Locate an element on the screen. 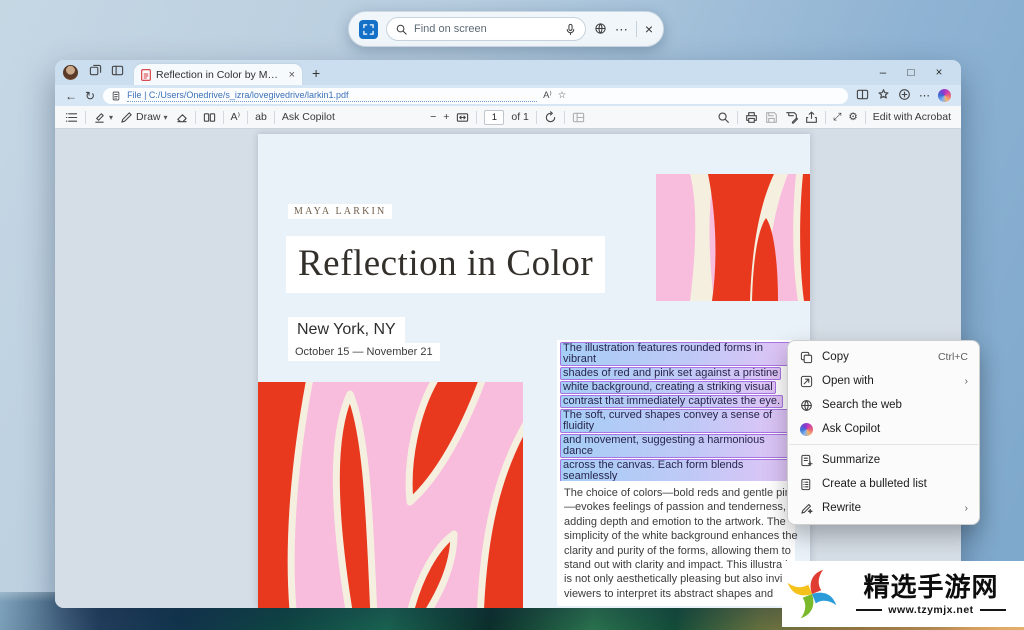 This screenshot has height=630, width=1024. workspaces-icon is located at coordinates (95, 73).